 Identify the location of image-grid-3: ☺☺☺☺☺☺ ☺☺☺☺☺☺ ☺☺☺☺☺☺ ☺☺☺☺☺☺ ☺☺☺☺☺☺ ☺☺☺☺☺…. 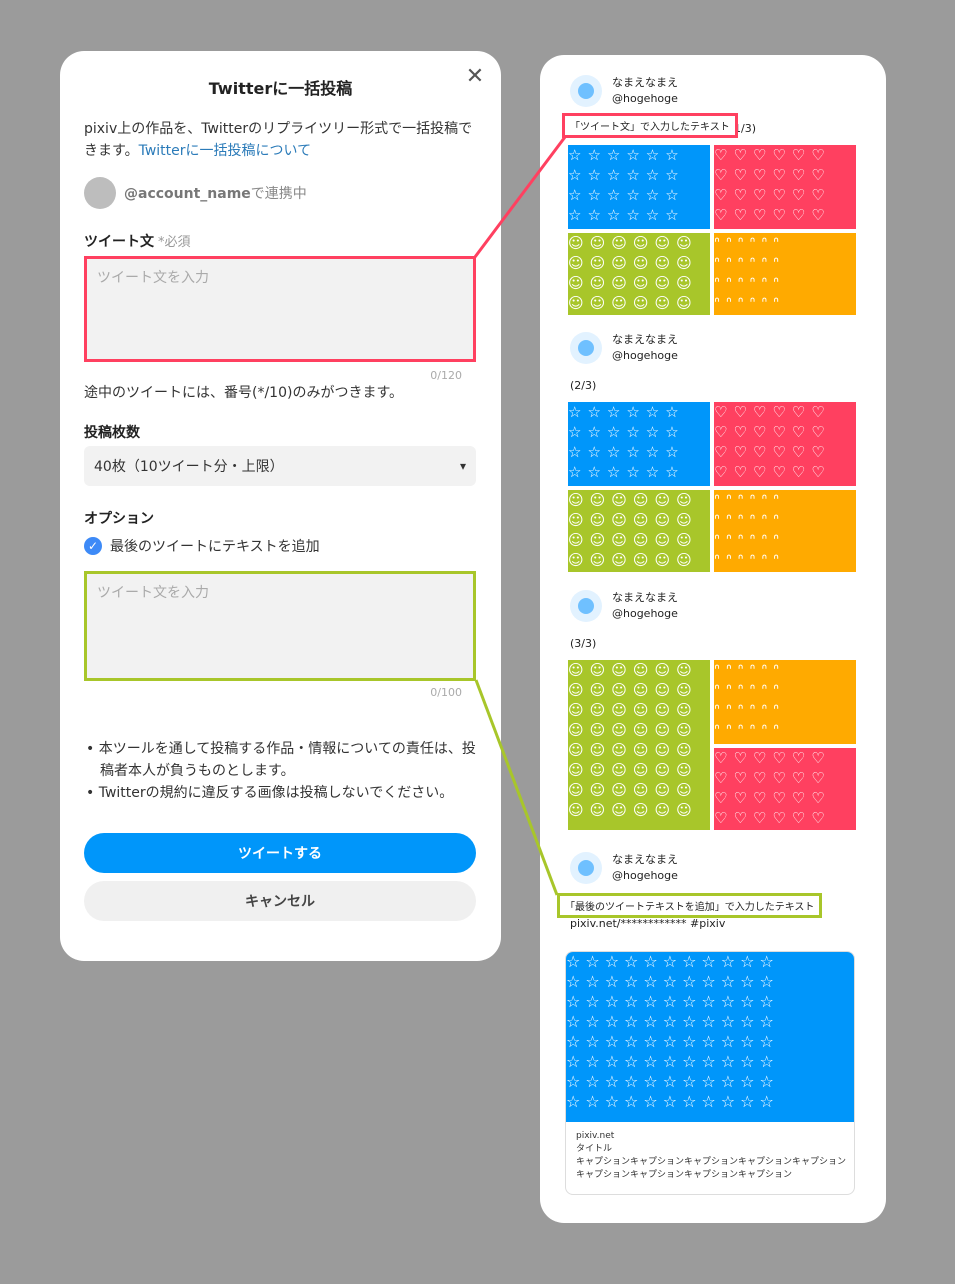
(712, 745).